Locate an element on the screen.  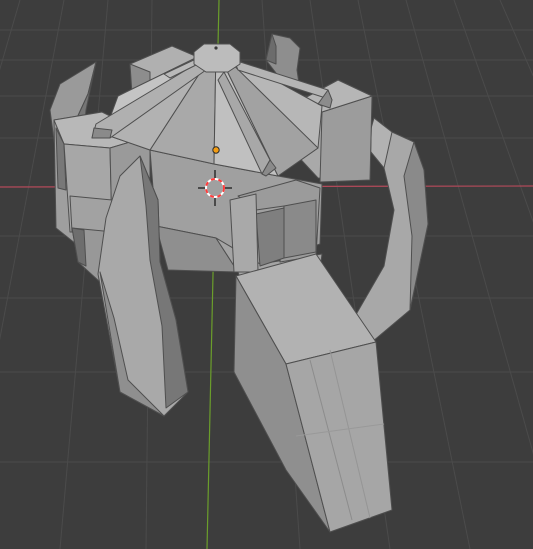
object-origin-dot is located at coordinates (216, 150).